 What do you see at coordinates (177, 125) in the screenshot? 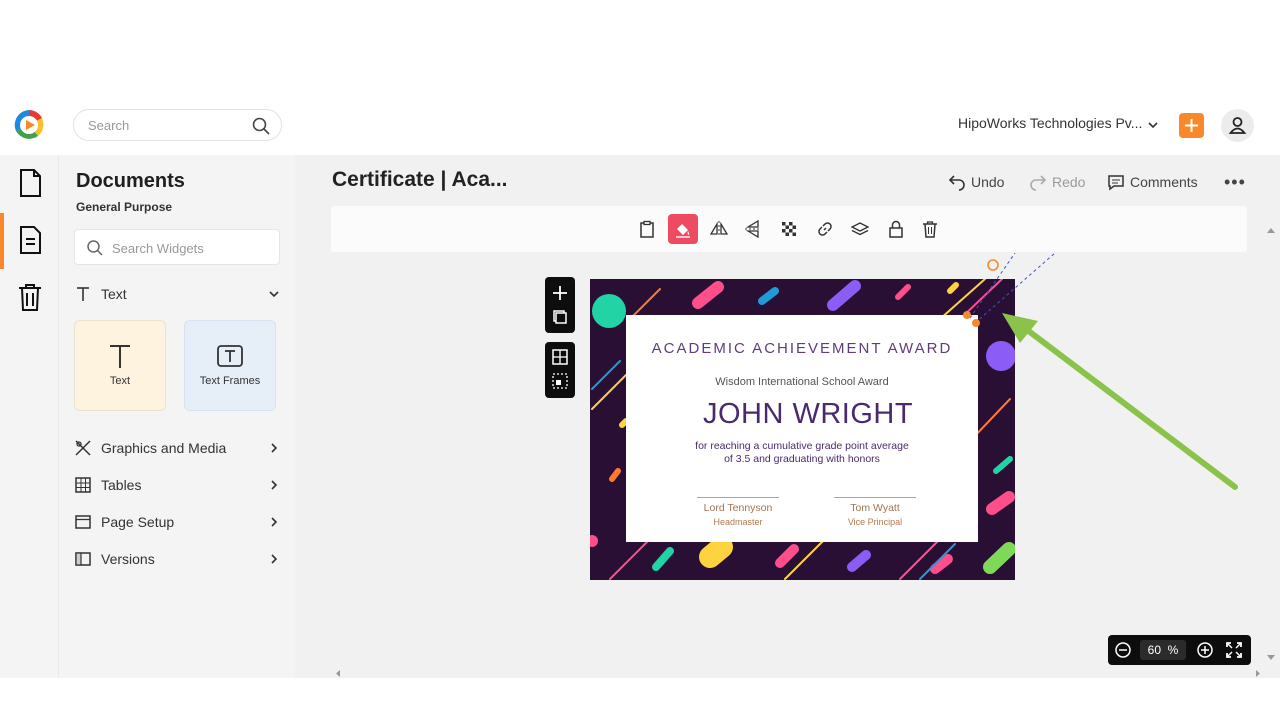
I see `search-input: Search` at bounding box center [177, 125].